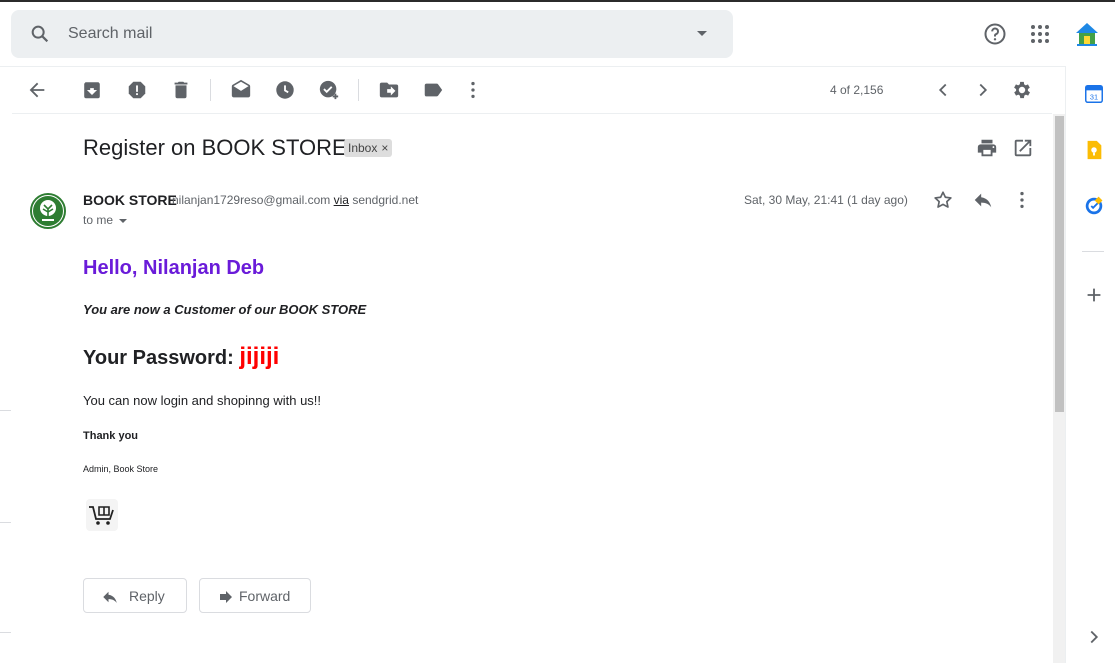  I want to click on account-avatar-icon, so click(1087, 34).